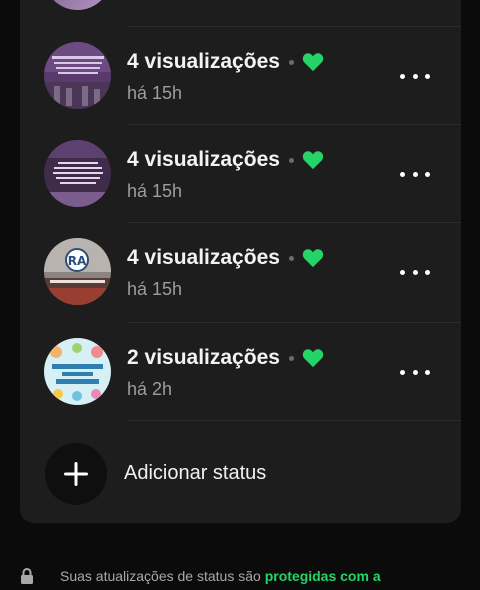 This screenshot has height=590, width=480. I want to click on plus-icon, so click(76, 474).